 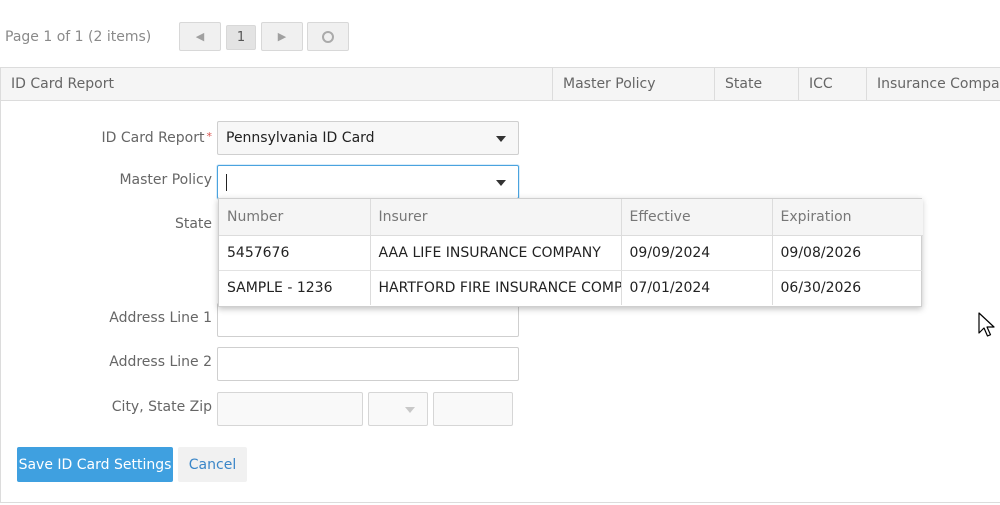 What do you see at coordinates (300, 138) in the screenshot?
I see `id-card-report-value: Pennsylvania ID Card` at bounding box center [300, 138].